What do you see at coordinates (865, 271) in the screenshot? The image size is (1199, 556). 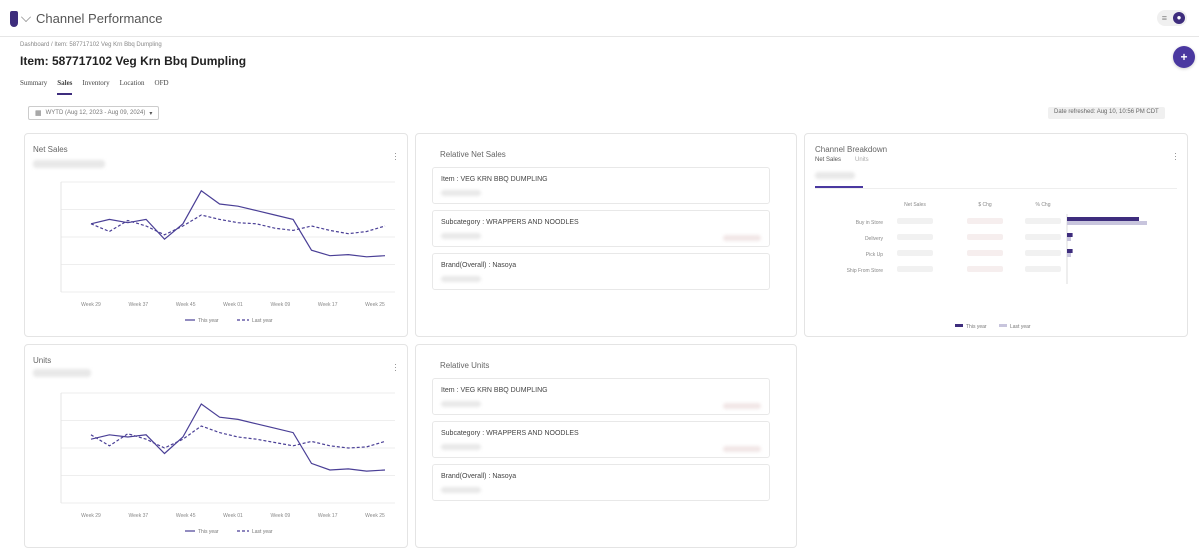 I see `channel-label: Ship From Store` at bounding box center [865, 271].